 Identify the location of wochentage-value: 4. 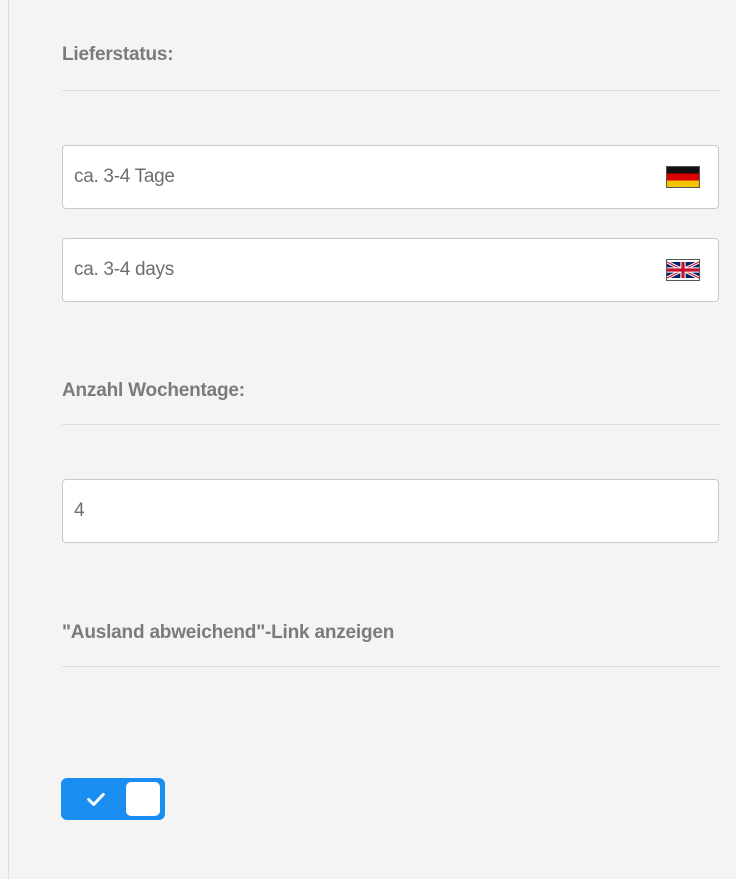
(79, 510).